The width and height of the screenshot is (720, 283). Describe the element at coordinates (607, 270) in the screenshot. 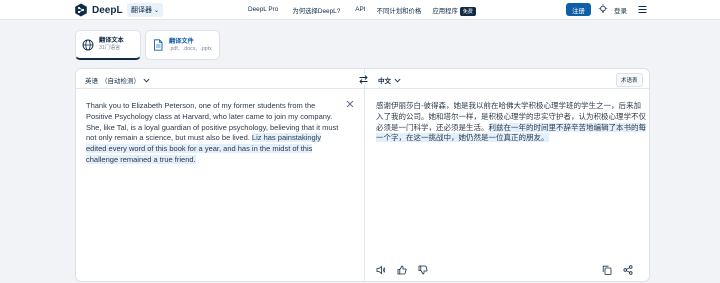

I see `copy-icon` at that location.